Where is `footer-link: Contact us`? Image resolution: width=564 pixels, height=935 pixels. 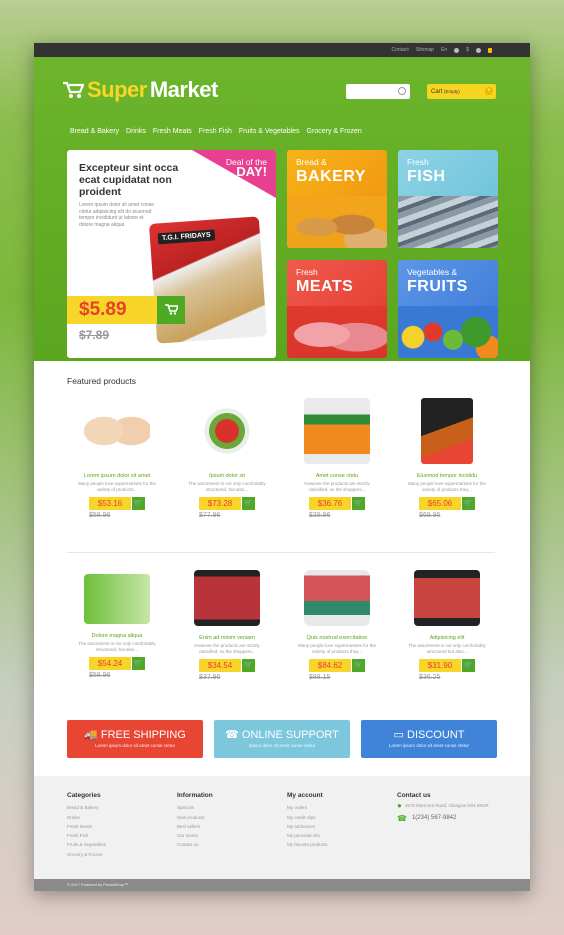
footer-link: Contact us is located at coordinates (195, 844).